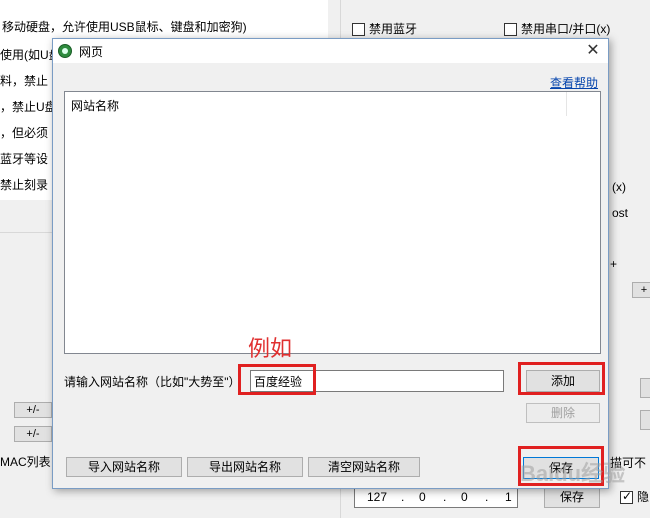 The image size is (650, 518). What do you see at coordinates (619, 187) in the screenshot?
I see `bg-partial-text: (x)` at bounding box center [619, 187].